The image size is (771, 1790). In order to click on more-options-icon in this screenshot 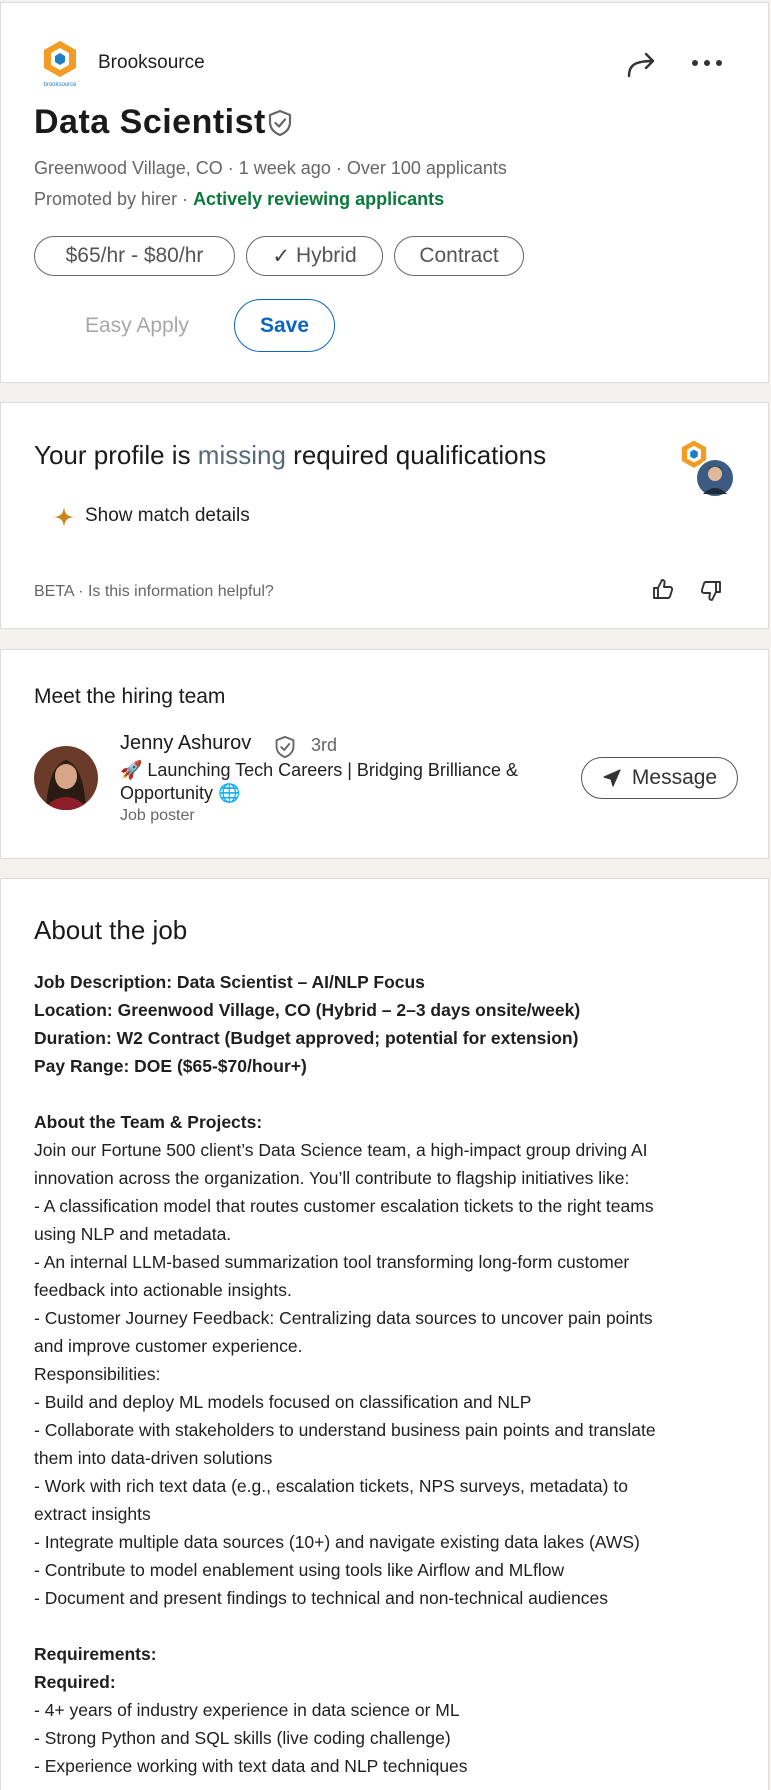, I will do `click(707, 63)`.